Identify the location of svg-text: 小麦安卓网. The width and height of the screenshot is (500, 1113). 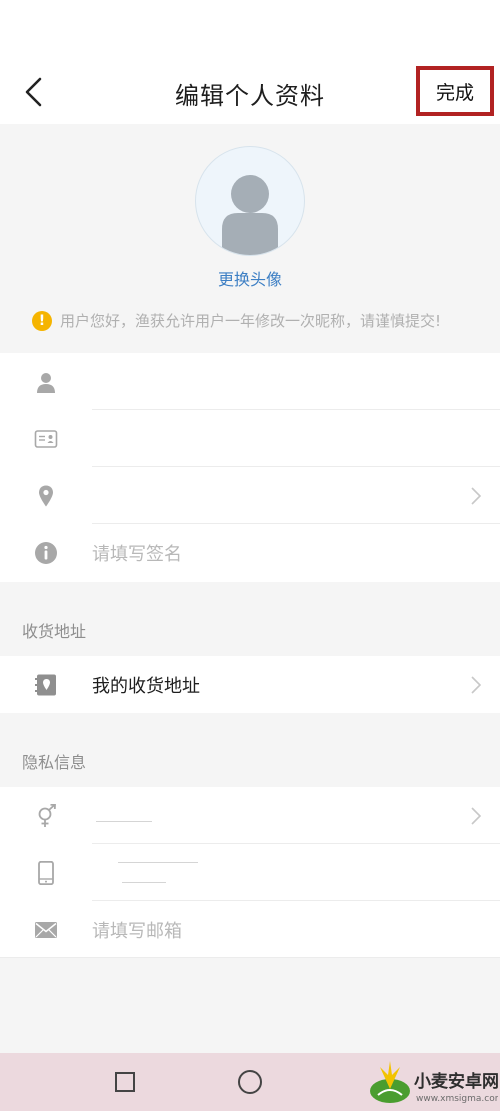
(456, 1081).